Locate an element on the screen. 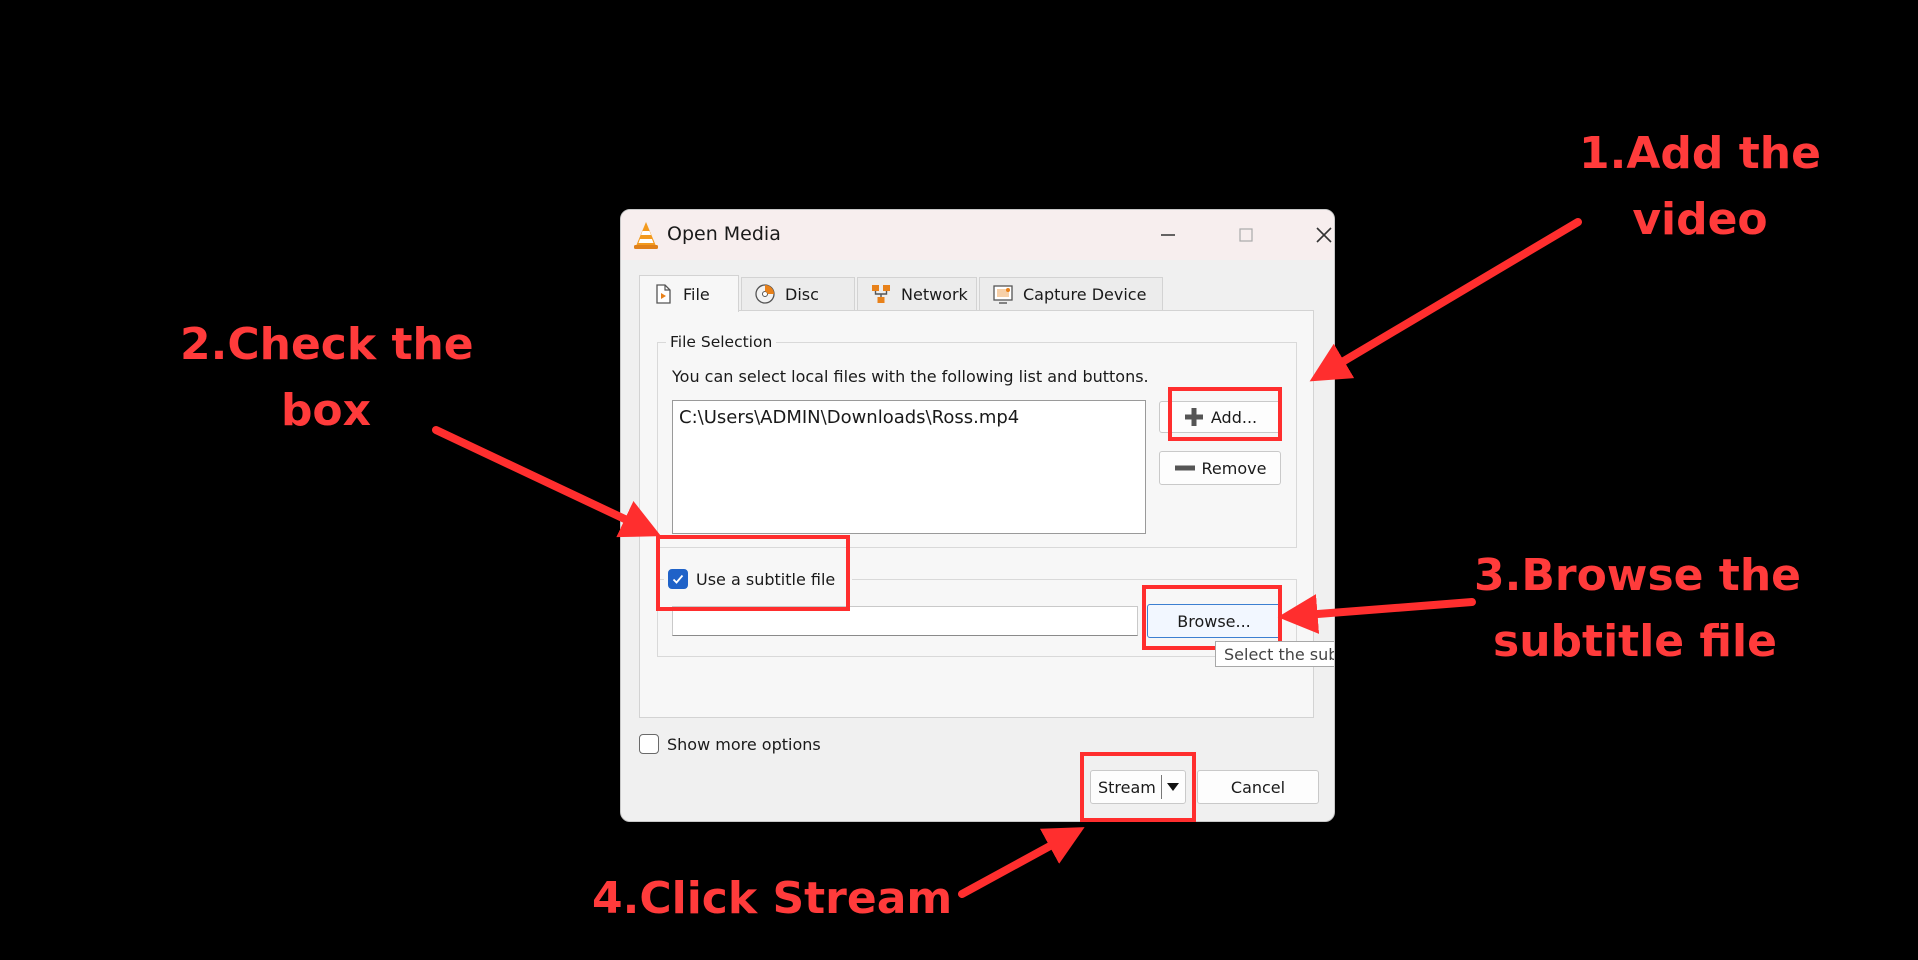 The width and height of the screenshot is (1918, 960). arrow-step4 is located at coordinates (1021, 862).